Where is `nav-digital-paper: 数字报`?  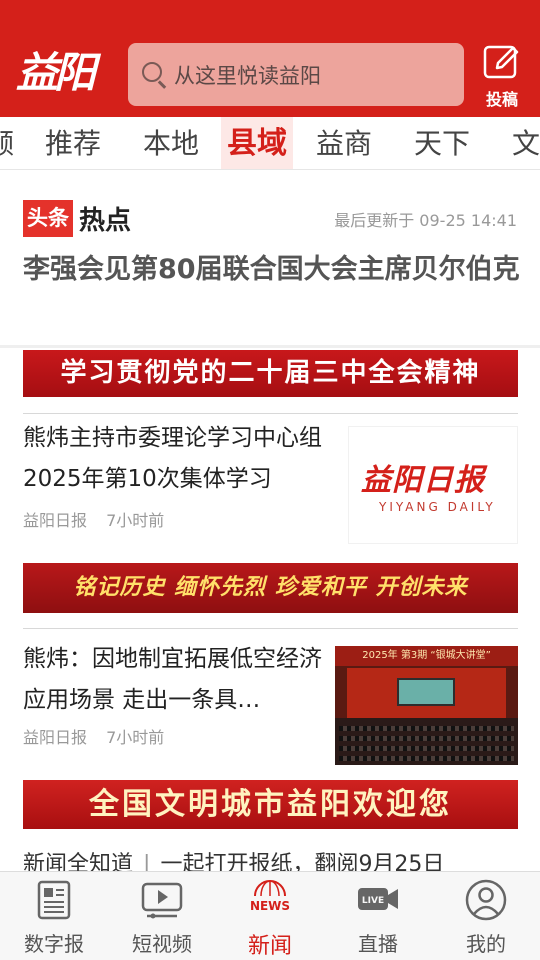 nav-digital-paper: 数字报 is located at coordinates (54, 916).